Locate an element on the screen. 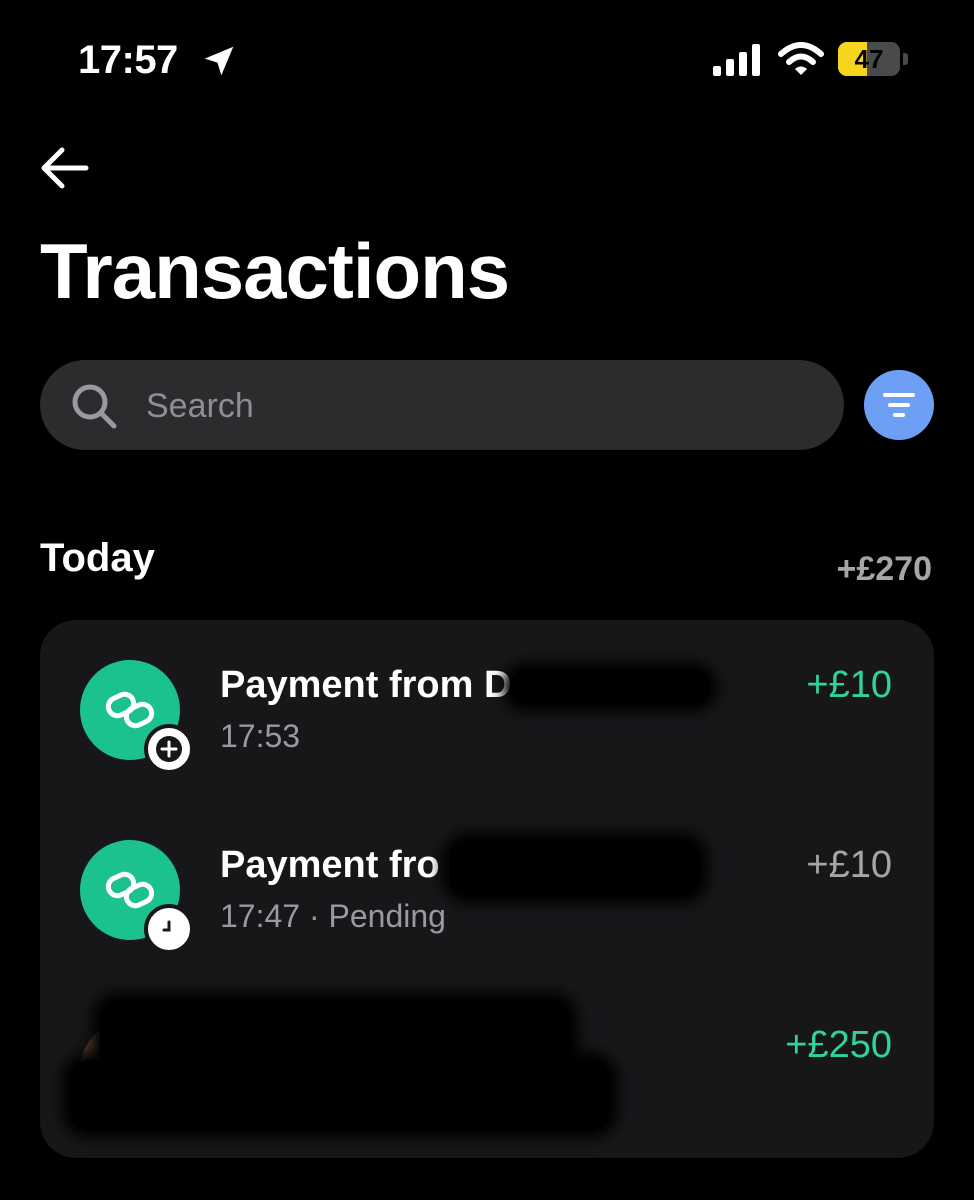 Image resolution: width=974 pixels, height=1200 pixels. transaction-time: 17:53 is located at coordinates (260, 736).